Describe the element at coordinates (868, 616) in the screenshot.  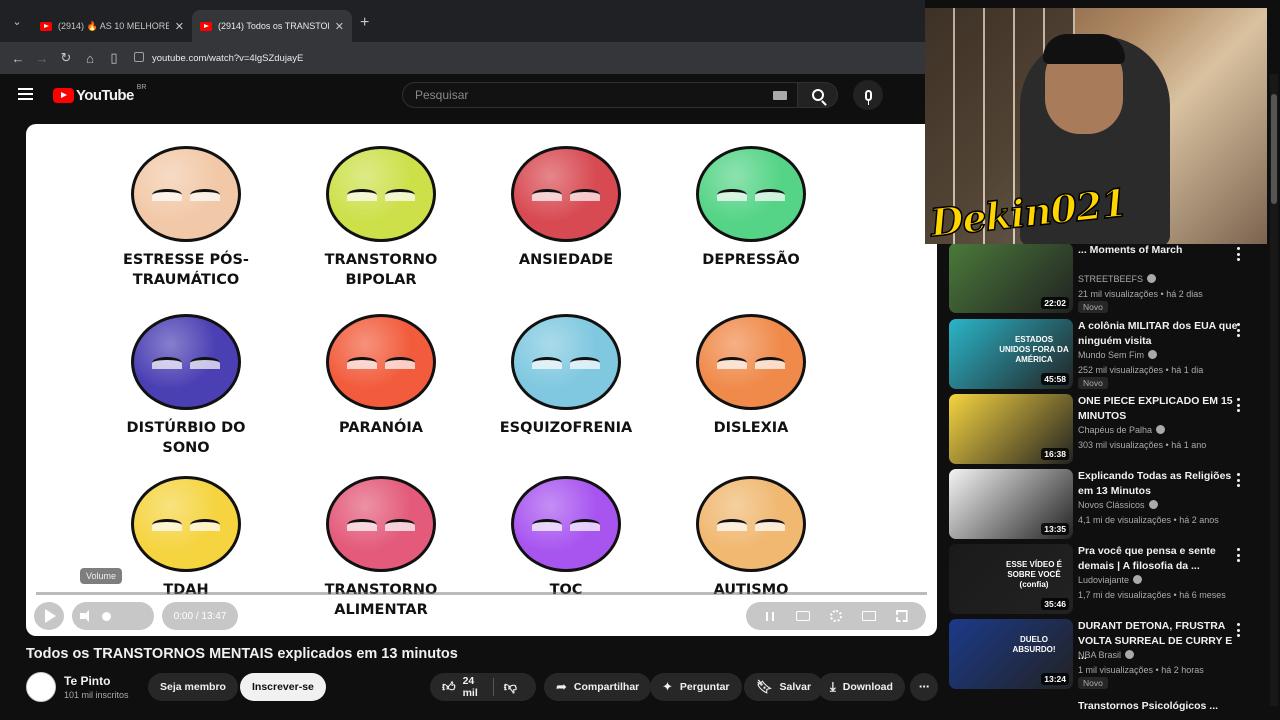
I see `theater-mode-button` at that location.